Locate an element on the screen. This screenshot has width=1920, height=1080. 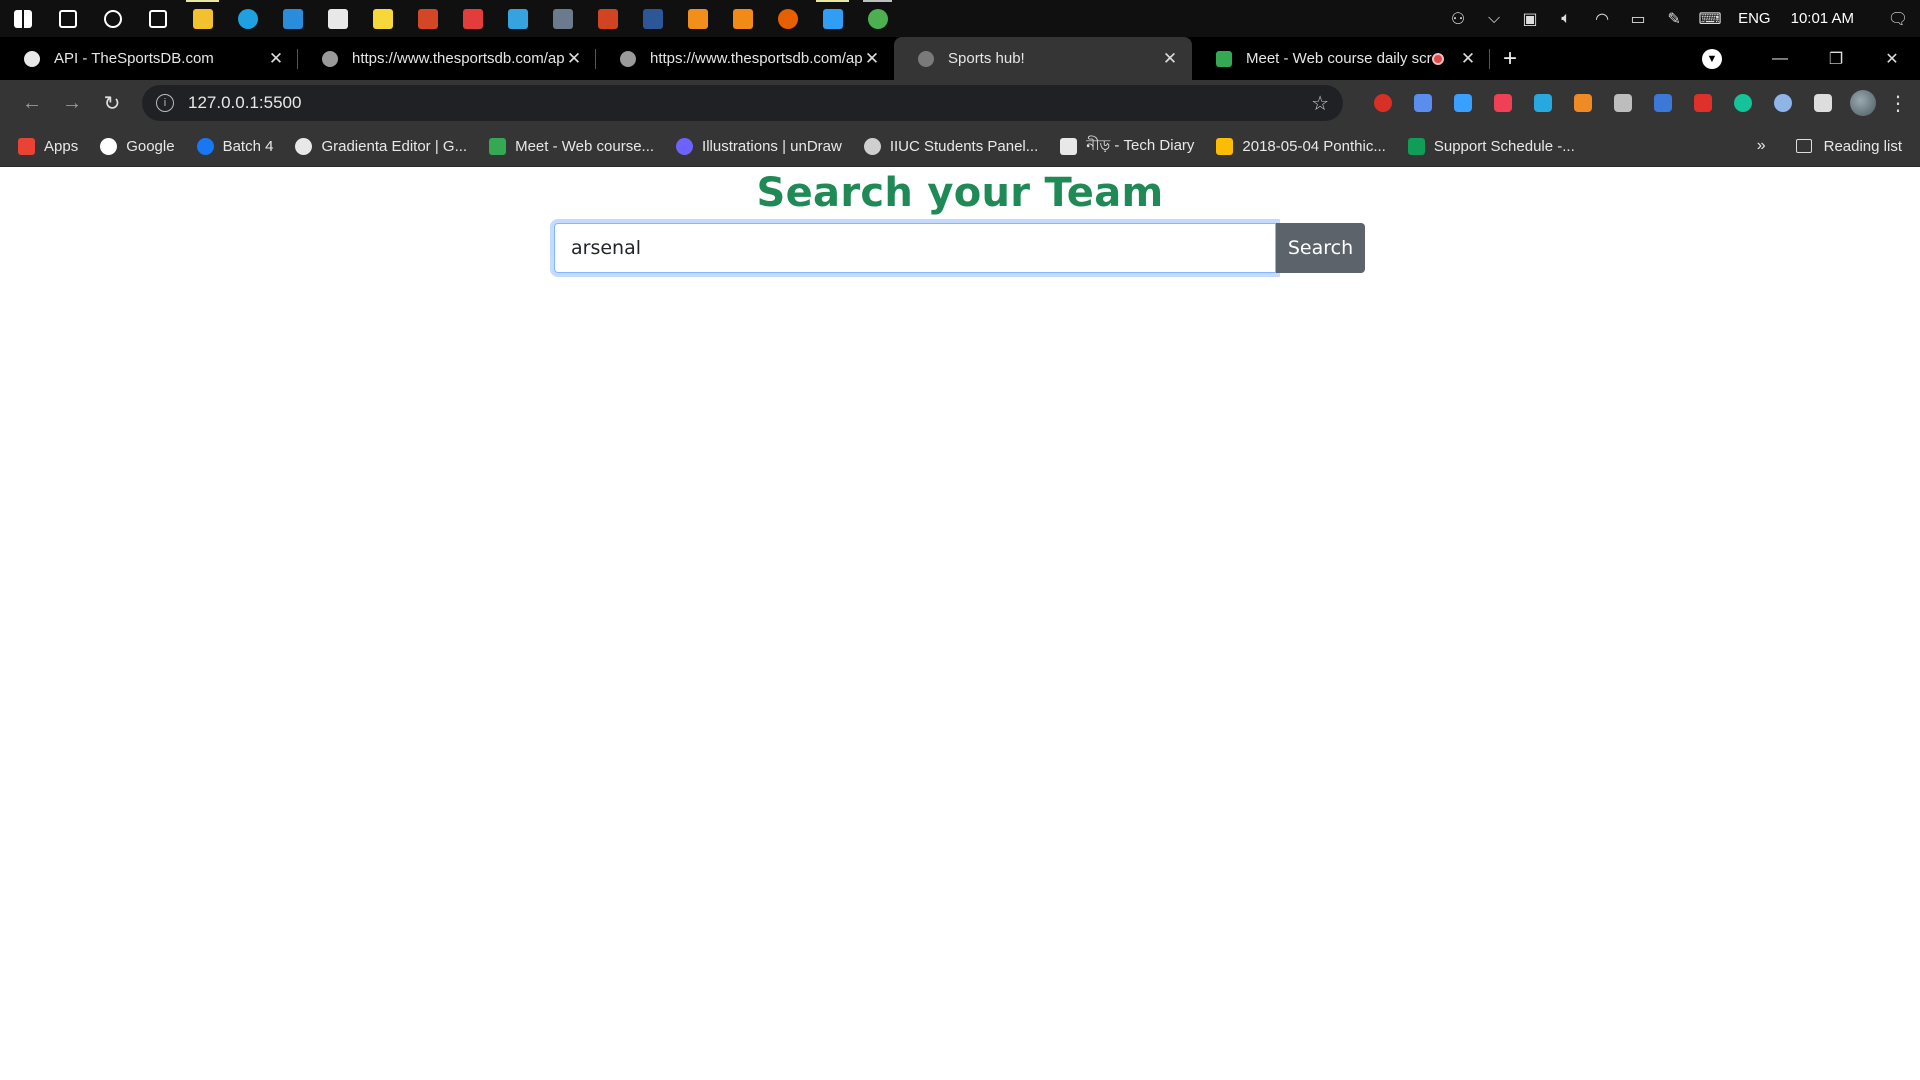
forward-arrow-icon: → is located at coordinates (72, 103).